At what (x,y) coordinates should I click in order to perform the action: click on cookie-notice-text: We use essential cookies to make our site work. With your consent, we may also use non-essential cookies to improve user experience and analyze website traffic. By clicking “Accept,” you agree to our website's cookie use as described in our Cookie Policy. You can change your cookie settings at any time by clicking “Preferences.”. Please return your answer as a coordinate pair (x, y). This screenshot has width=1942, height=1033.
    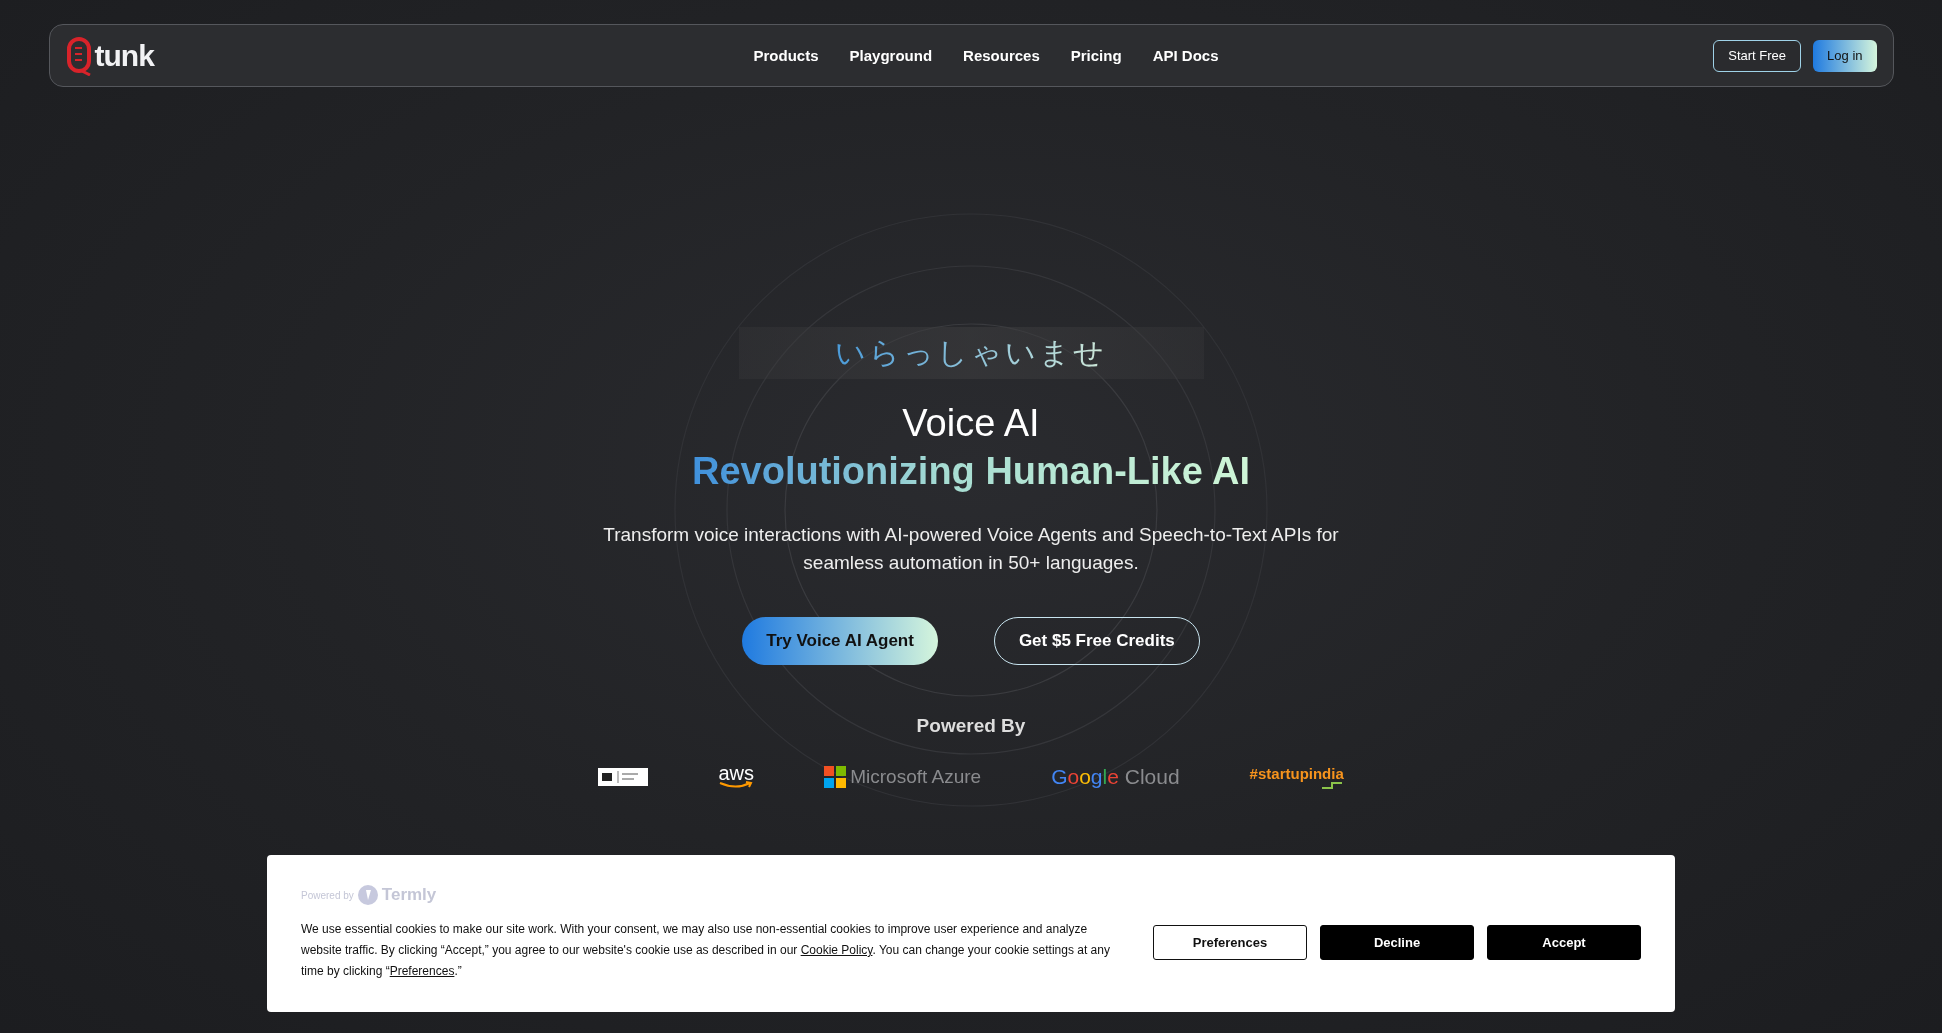
    Looking at the image, I should click on (706, 950).